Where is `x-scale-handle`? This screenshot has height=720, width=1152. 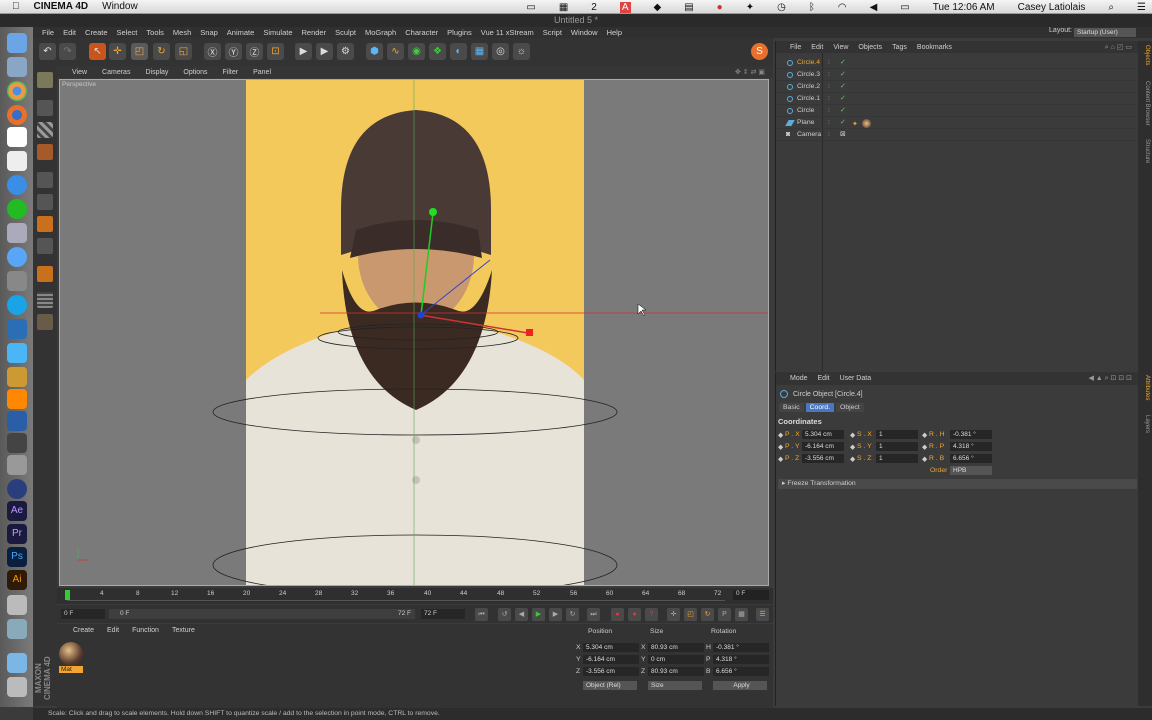
x-scale-handle is located at coordinates (529, 332).